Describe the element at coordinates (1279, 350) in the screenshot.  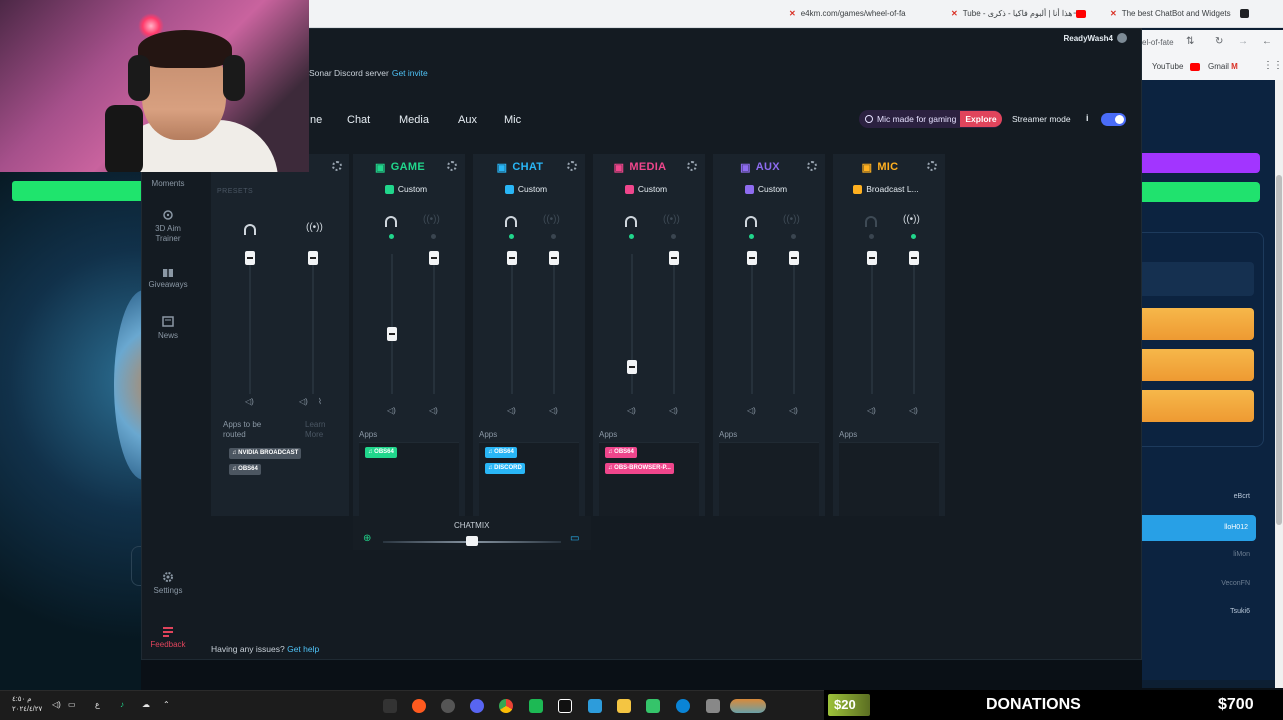
I see `scrollbar-thumb` at that location.